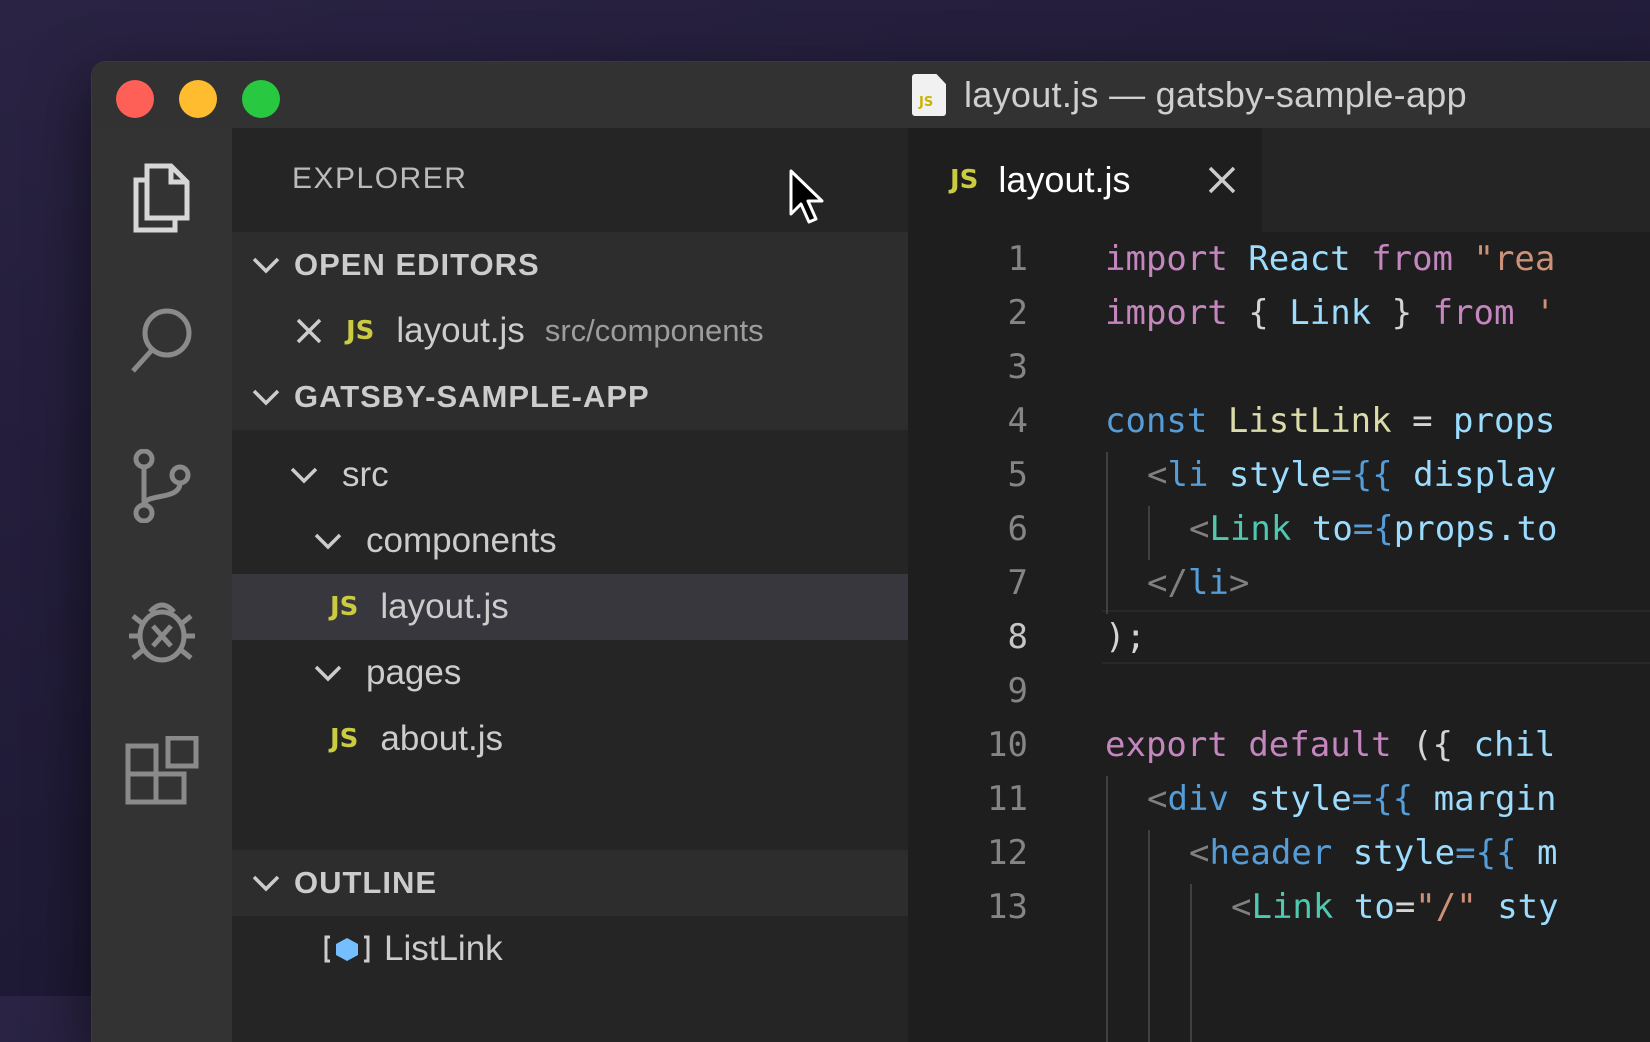 Image resolution: width=1650 pixels, height=1042 pixels. I want to click on open-editors-label: OPEN EDITORS, so click(417, 264).